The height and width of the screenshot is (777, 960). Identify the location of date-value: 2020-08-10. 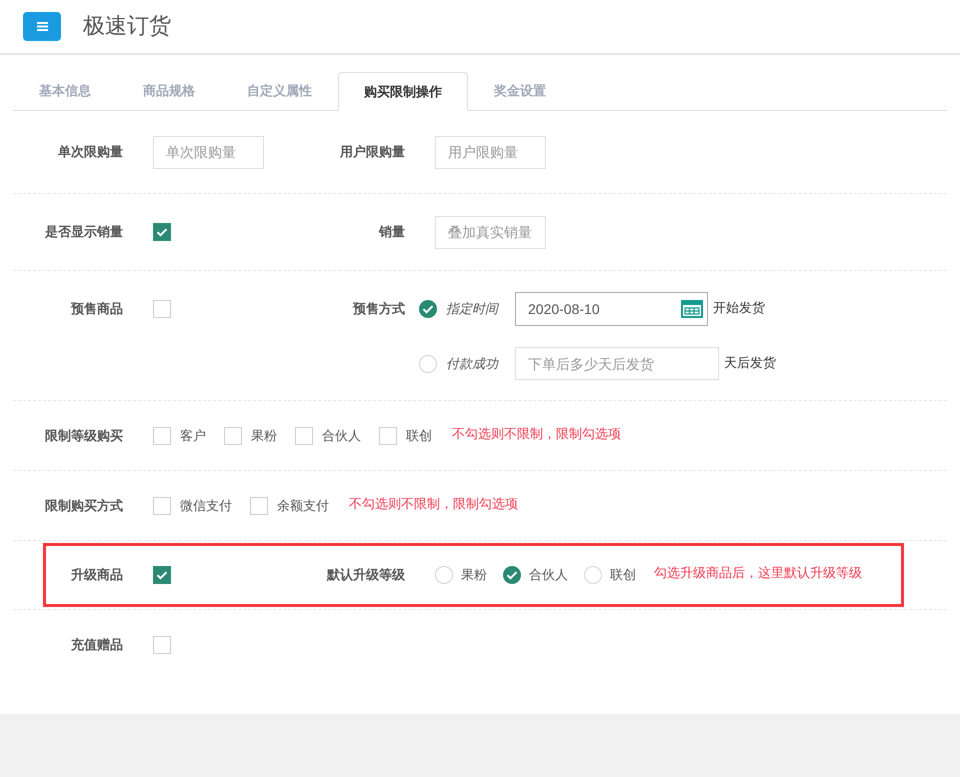
(564, 309).